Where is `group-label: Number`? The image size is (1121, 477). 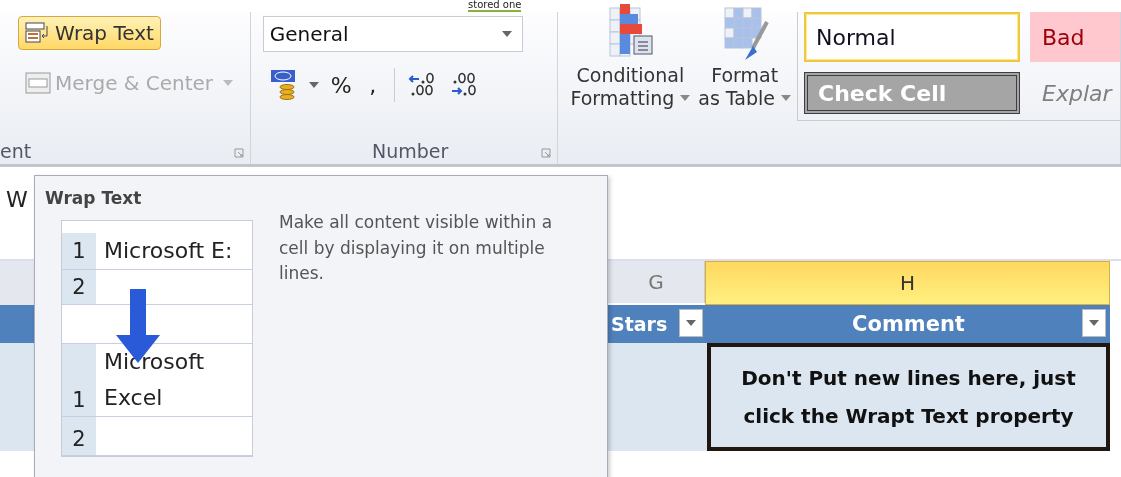
group-label: Number is located at coordinates (410, 152).